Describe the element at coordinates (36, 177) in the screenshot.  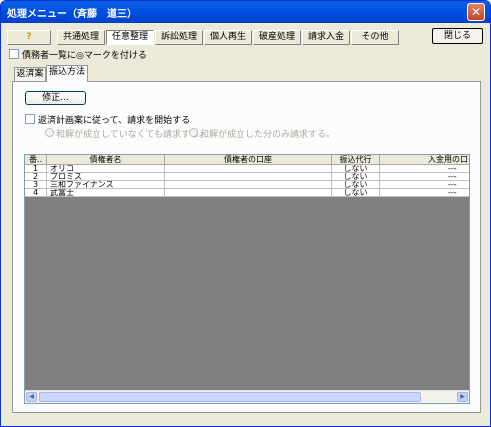
I see `cell-no: 2` at that location.